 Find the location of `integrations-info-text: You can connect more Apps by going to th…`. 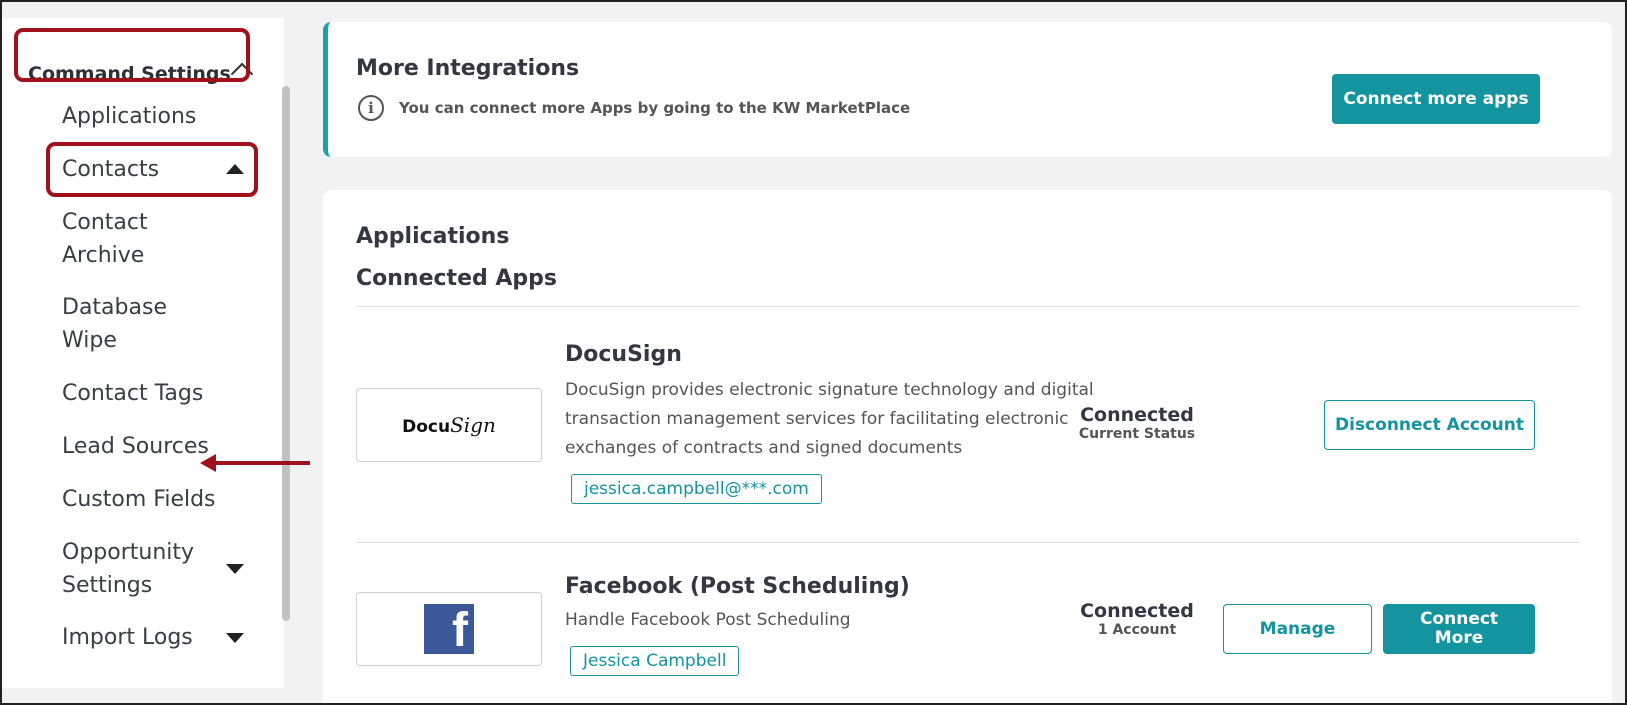

integrations-info-text: You can connect more Apps by going to th… is located at coordinates (655, 108).